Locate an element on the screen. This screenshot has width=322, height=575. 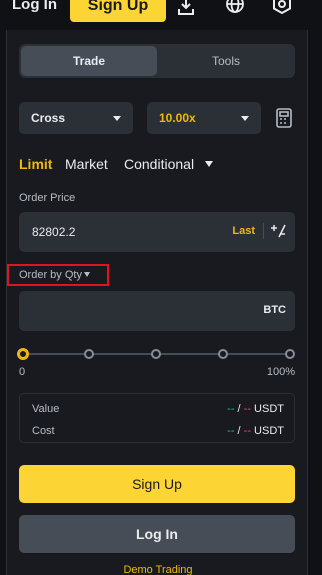
top-bar: Log In Sign Up is located at coordinates (161, 15).